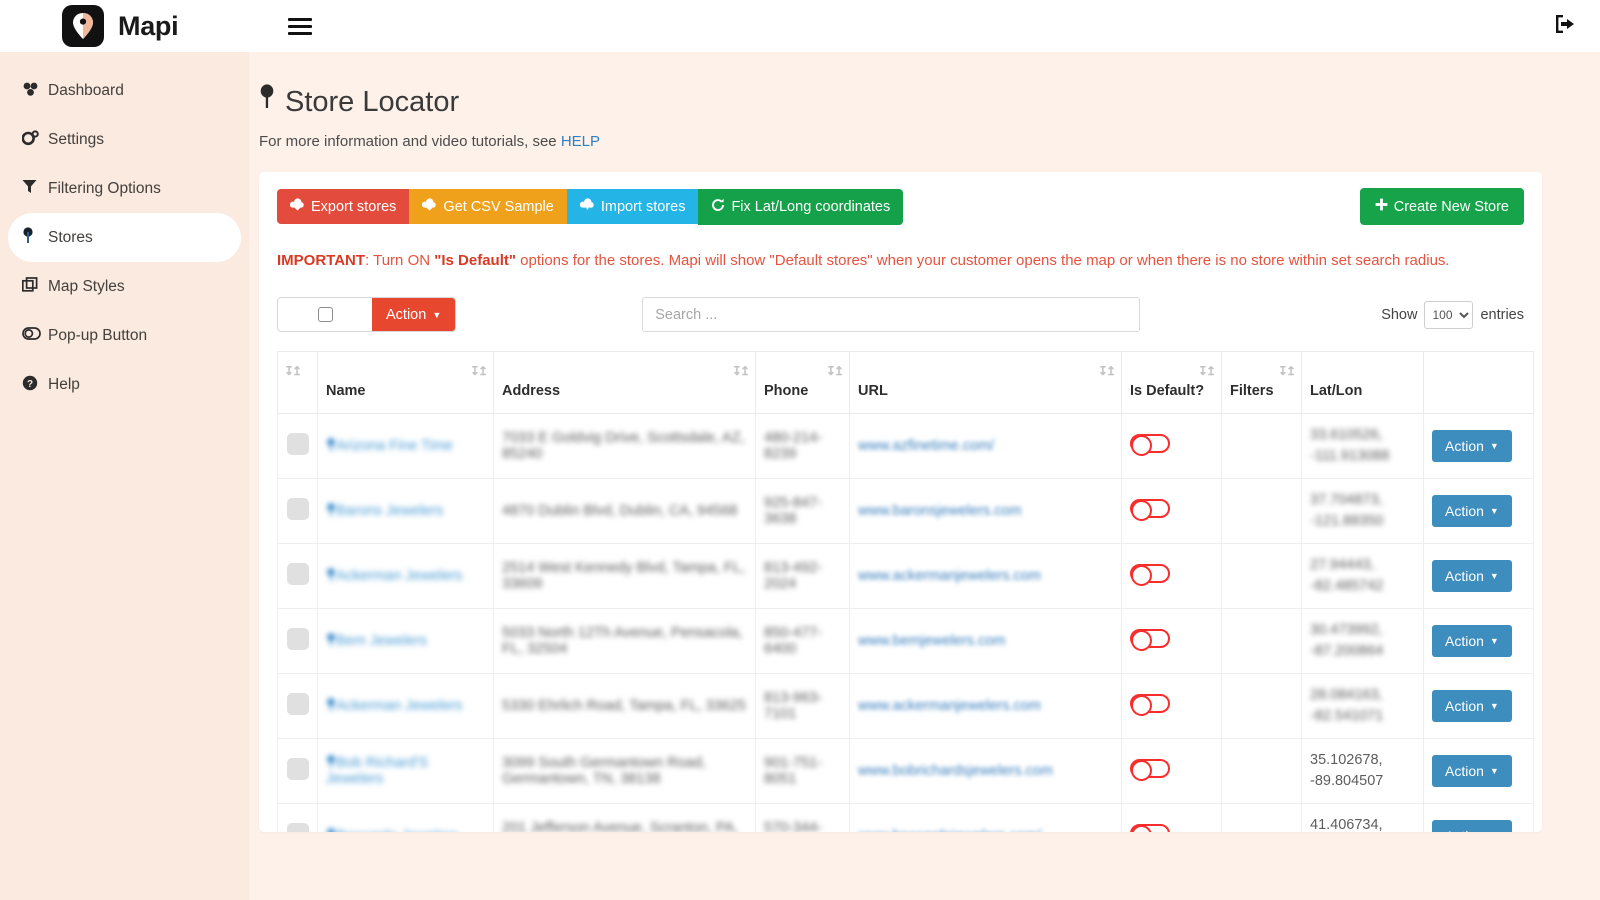 This screenshot has height=900, width=1600. What do you see at coordinates (297, 382) in the screenshot?
I see `th-checkbox: ↧↥` at bounding box center [297, 382].